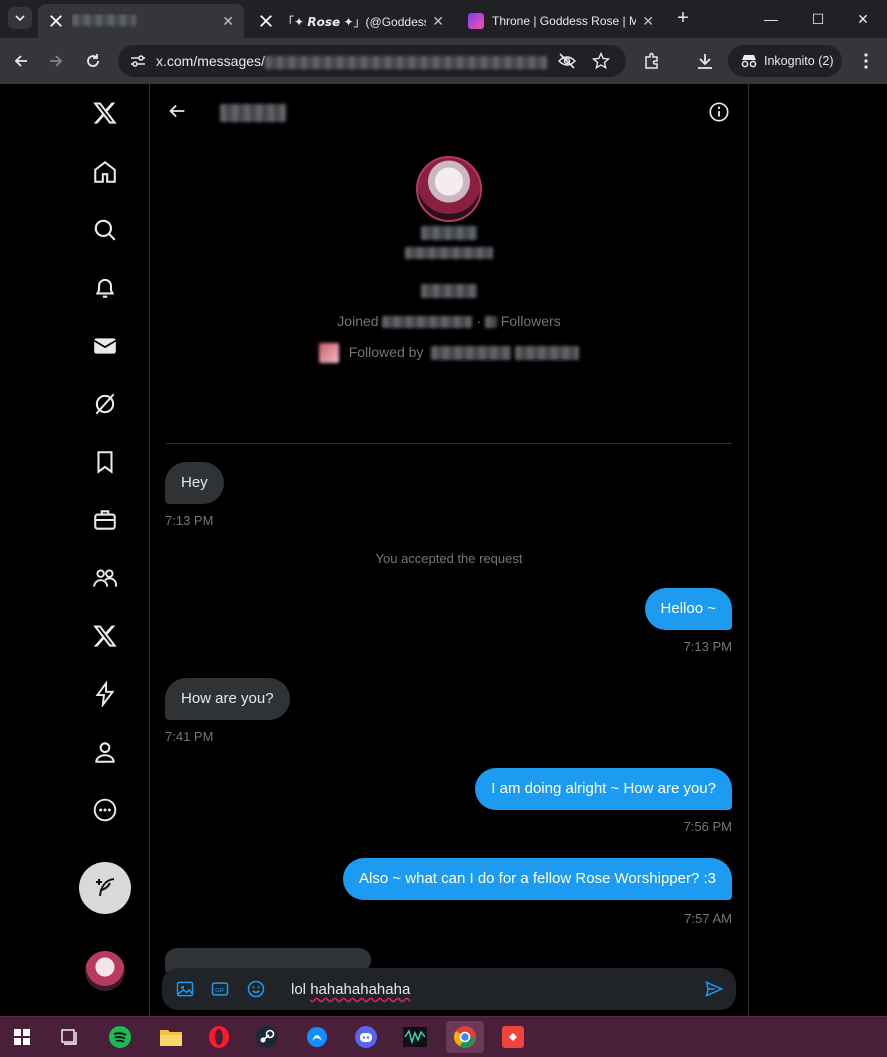 The height and width of the screenshot is (1057, 887). I want to click on anydesk-icon, so click(513, 1037).